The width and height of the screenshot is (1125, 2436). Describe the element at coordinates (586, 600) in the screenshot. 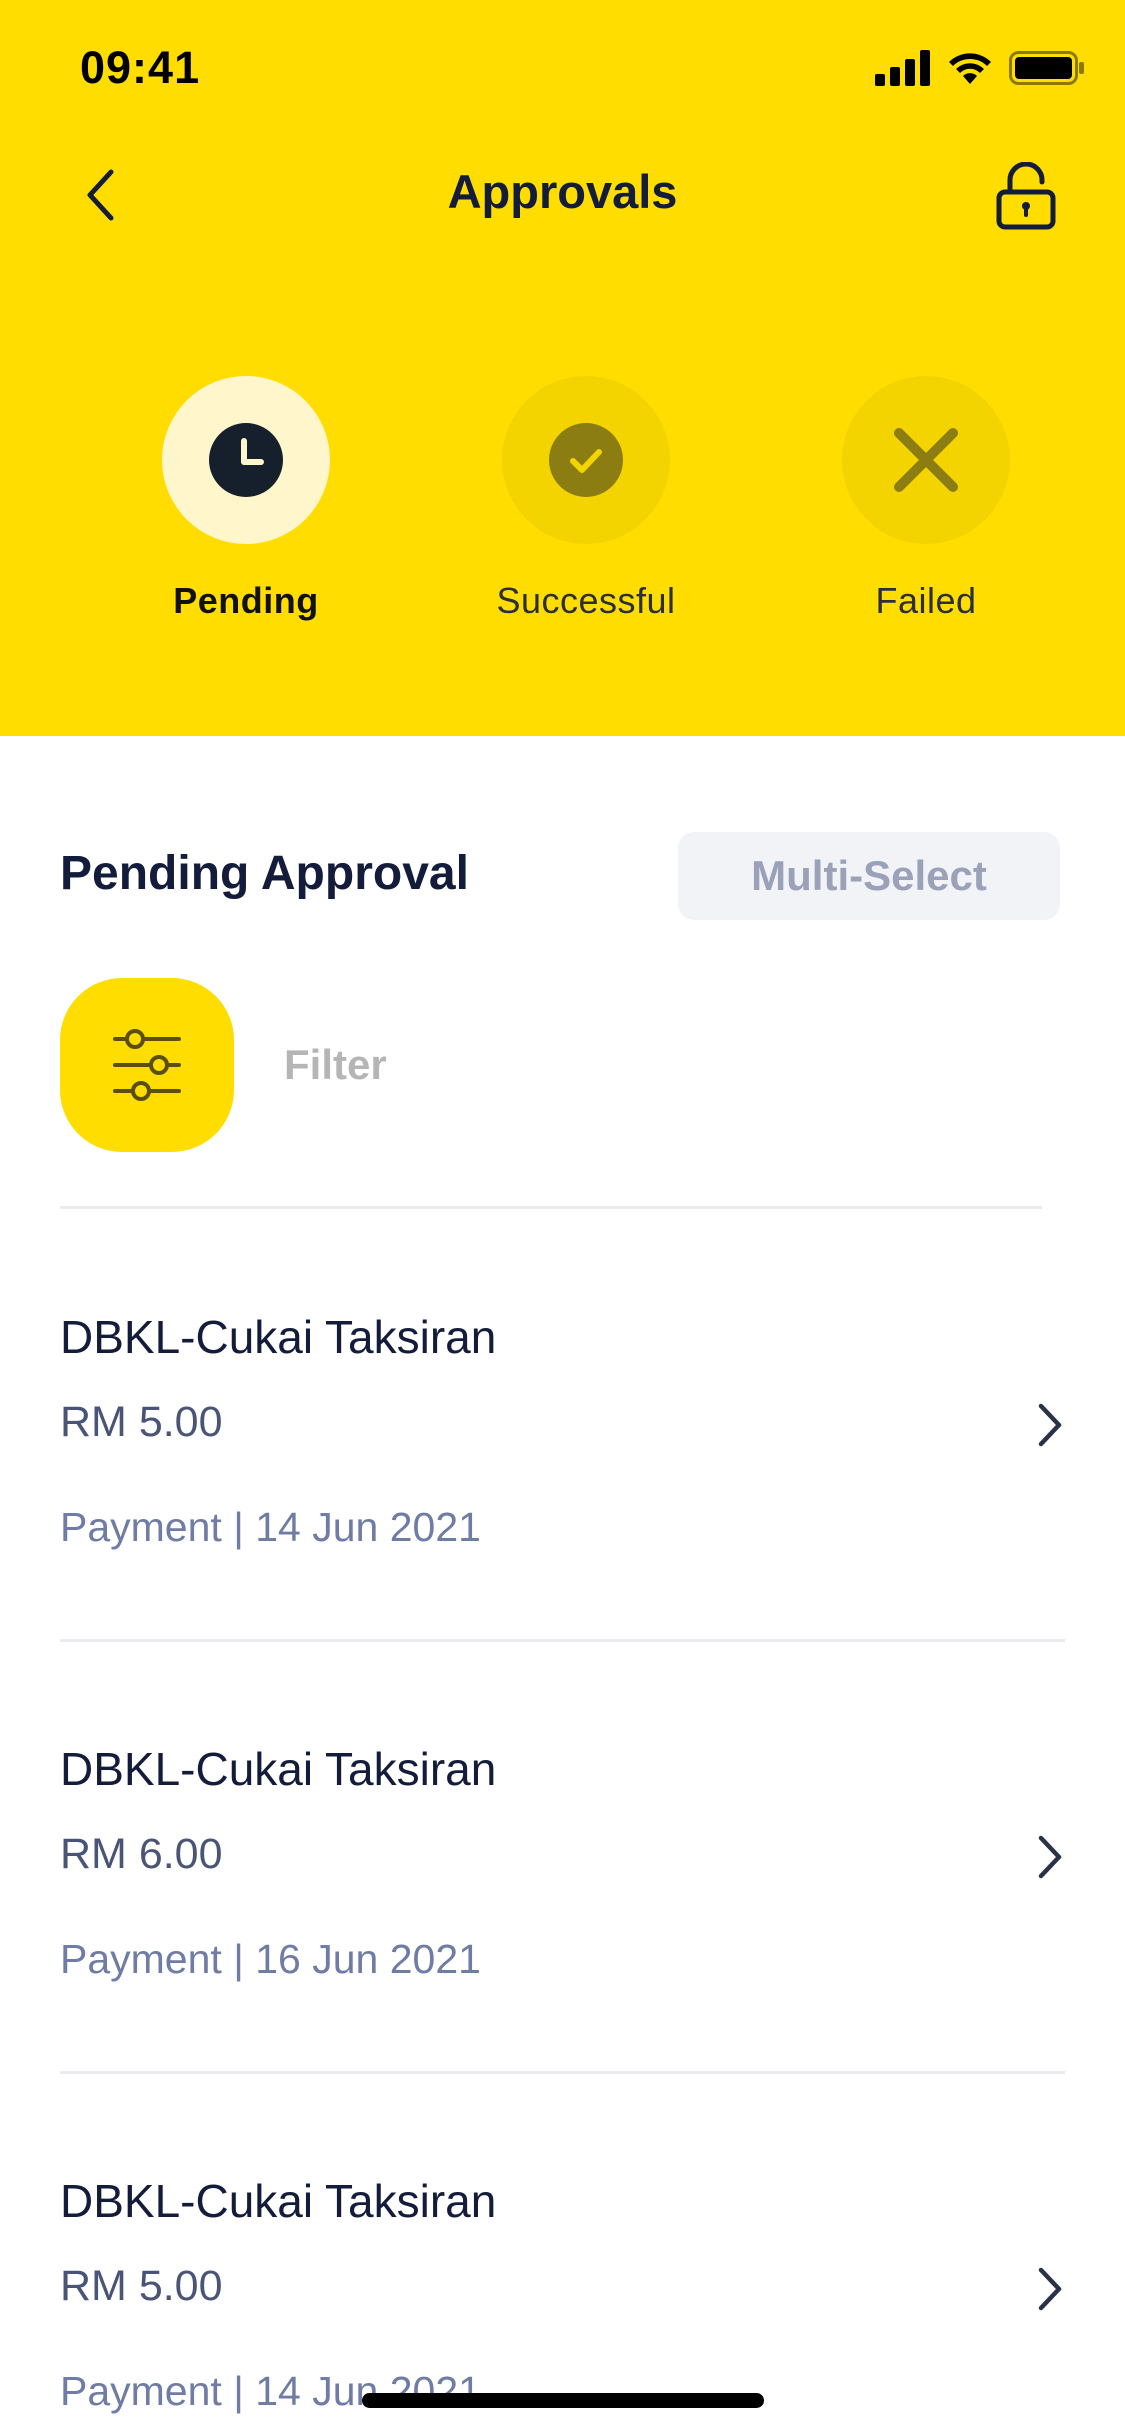

I see `tab-successful-label: Successful` at that location.